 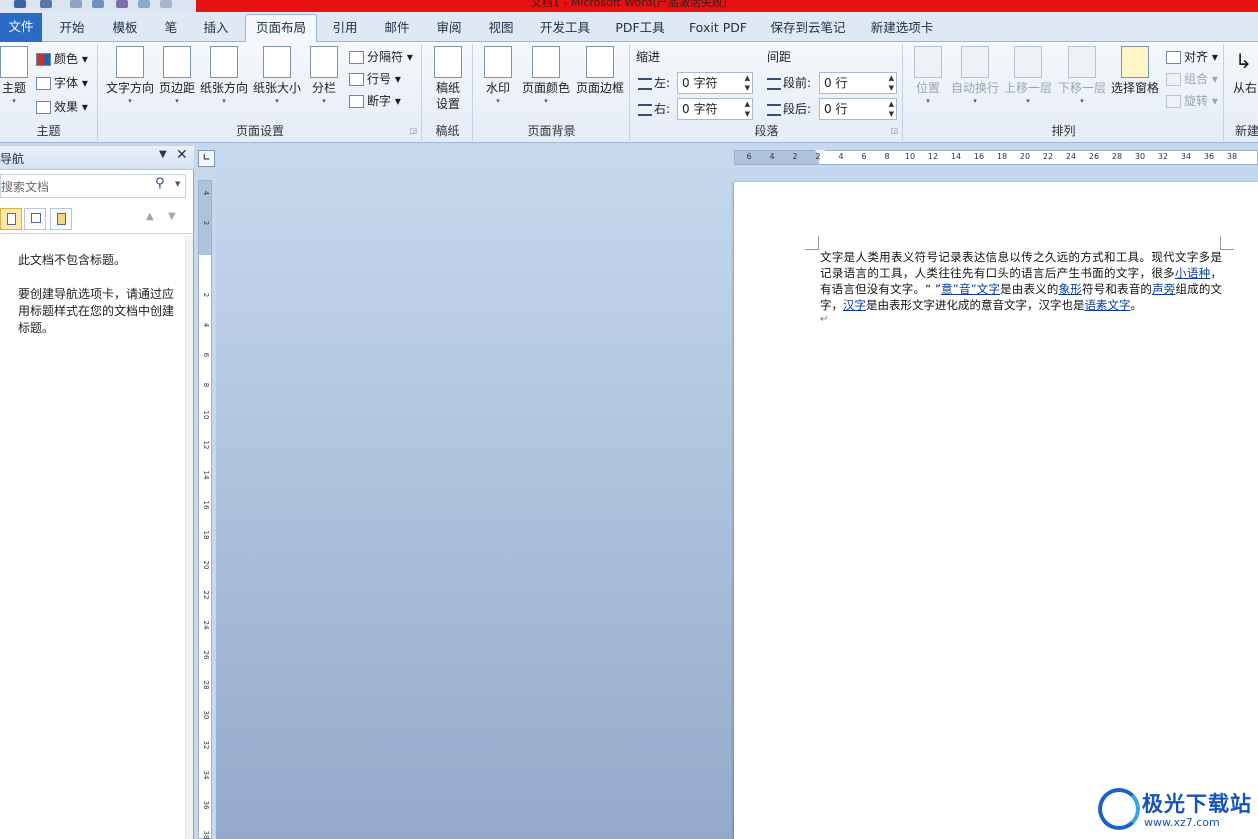 I want to click on hyperlink-chinese-characters: 汉字, so click(x=854, y=305).